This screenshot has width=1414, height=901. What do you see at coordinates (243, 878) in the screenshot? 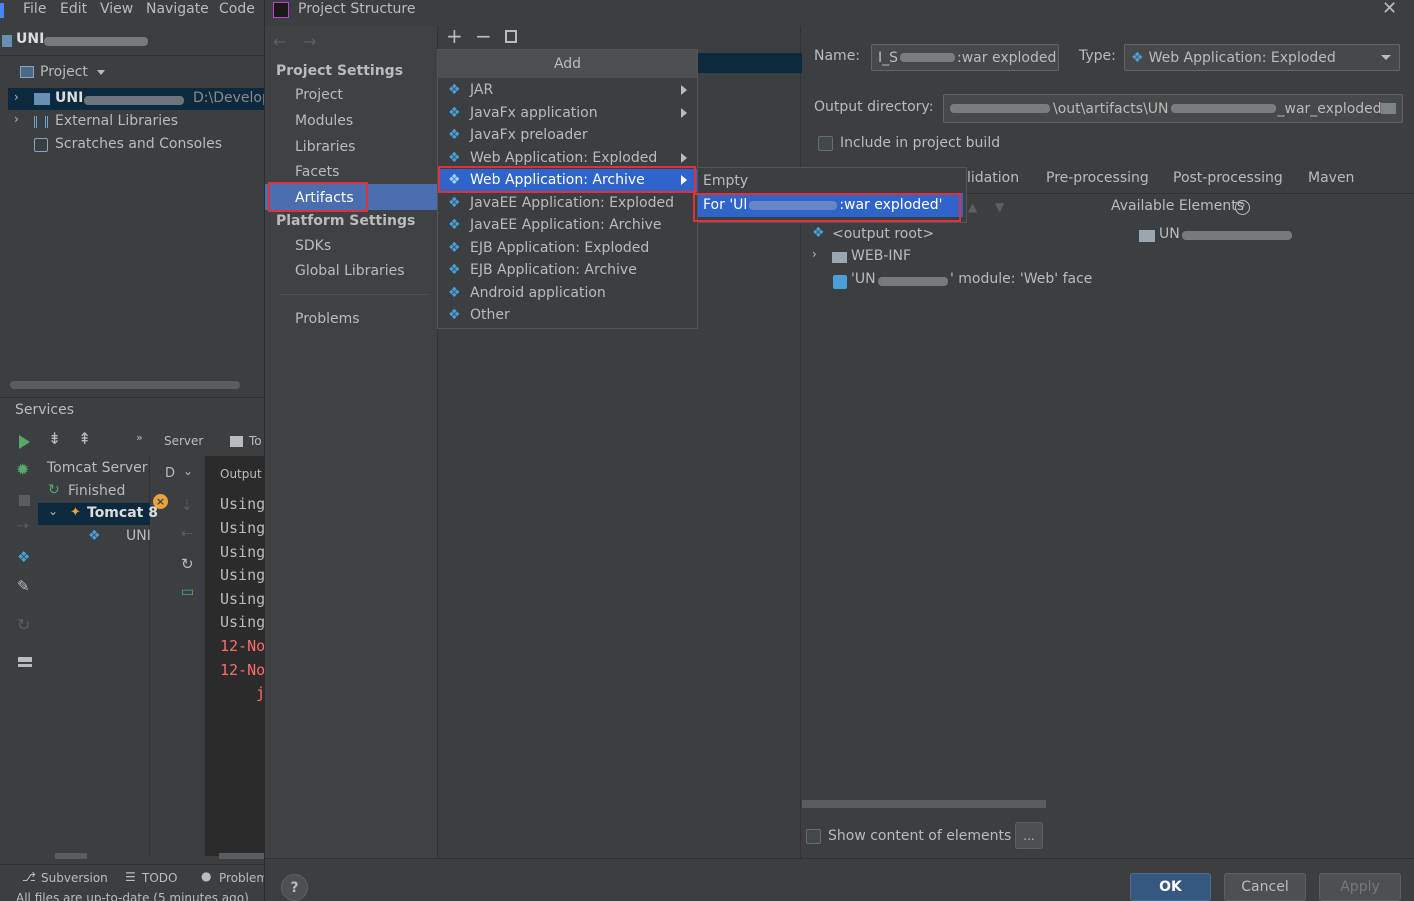
I see `problems-tab: Problem` at bounding box center [243, 878].